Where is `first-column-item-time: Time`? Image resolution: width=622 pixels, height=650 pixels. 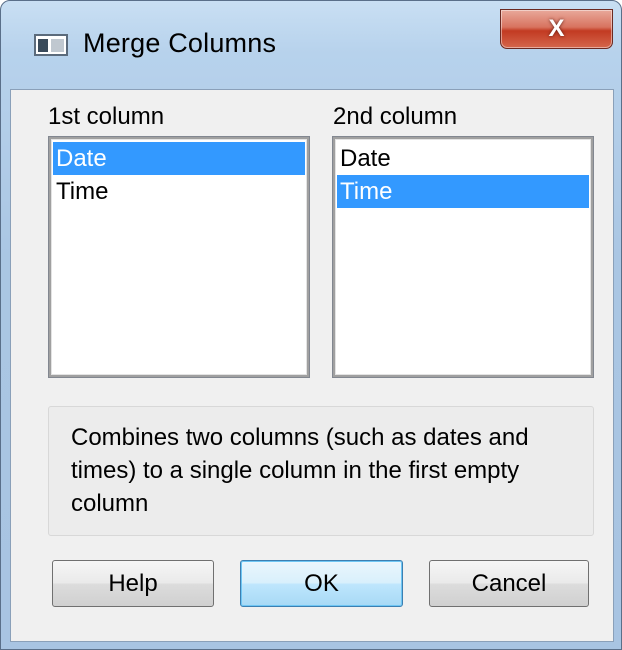
first-column-item-time: Time is located at coordinates (179, 191).